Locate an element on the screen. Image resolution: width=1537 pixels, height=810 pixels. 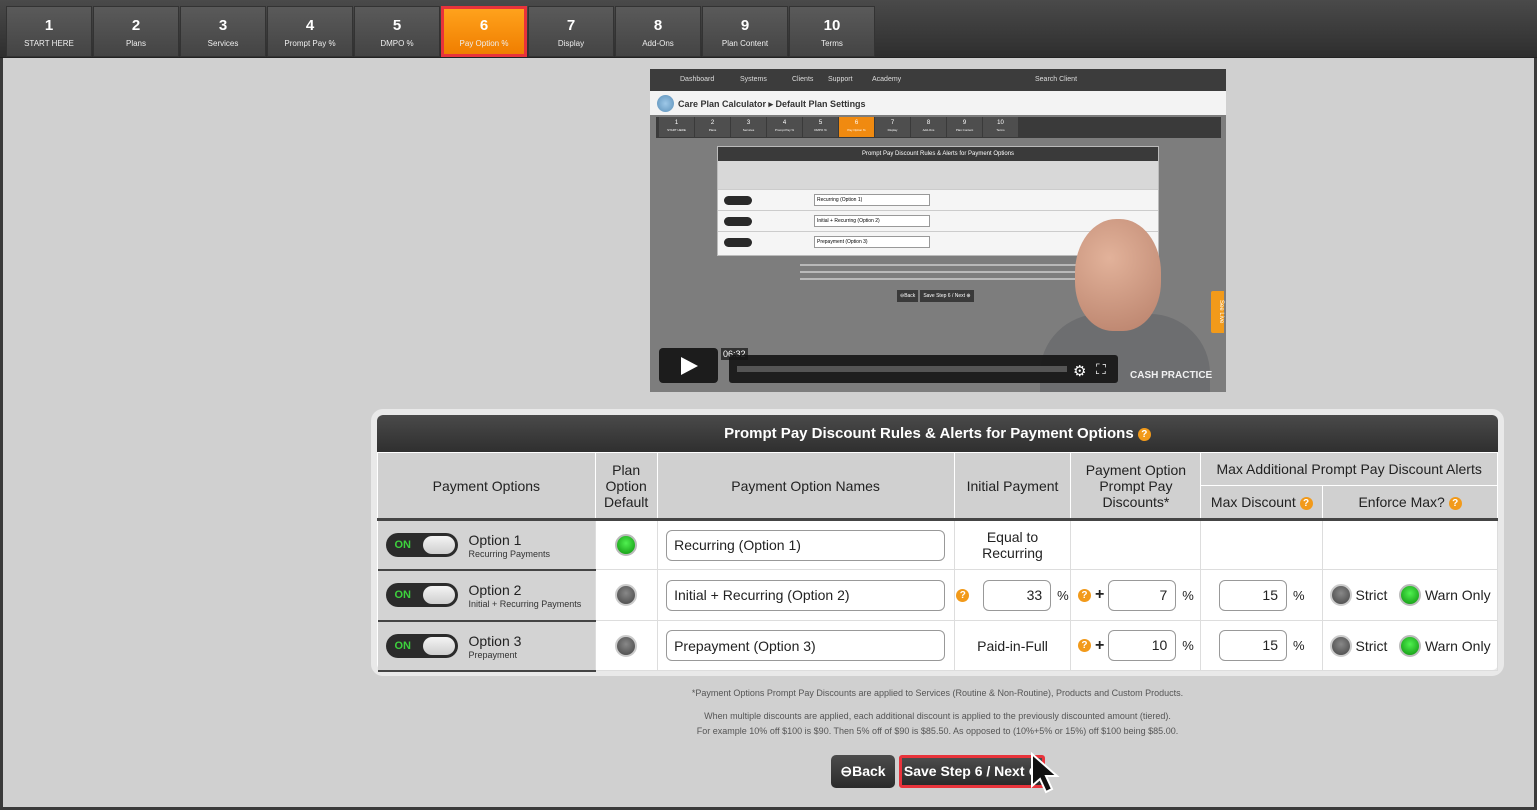
video-buttons: ⊖Back Save Step 6 / Next ⊕ is located at coordinates (936, 296).